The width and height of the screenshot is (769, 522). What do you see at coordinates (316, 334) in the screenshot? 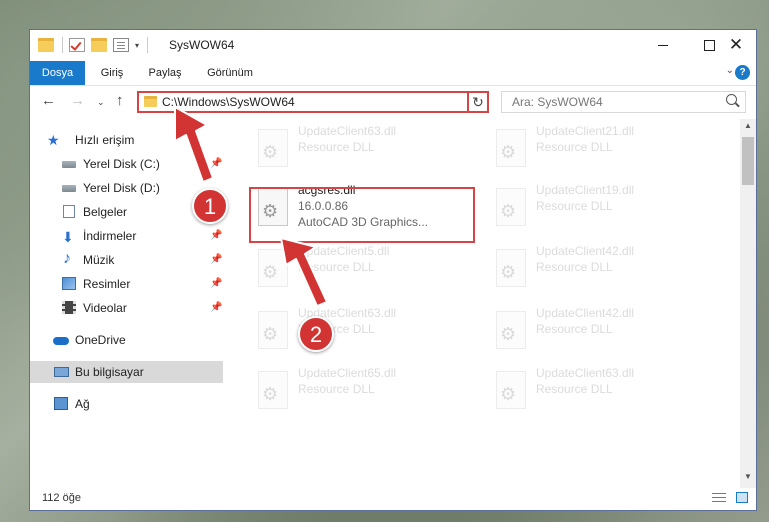
I see `step-badge-2: 2` at bounding box center [316, 334].